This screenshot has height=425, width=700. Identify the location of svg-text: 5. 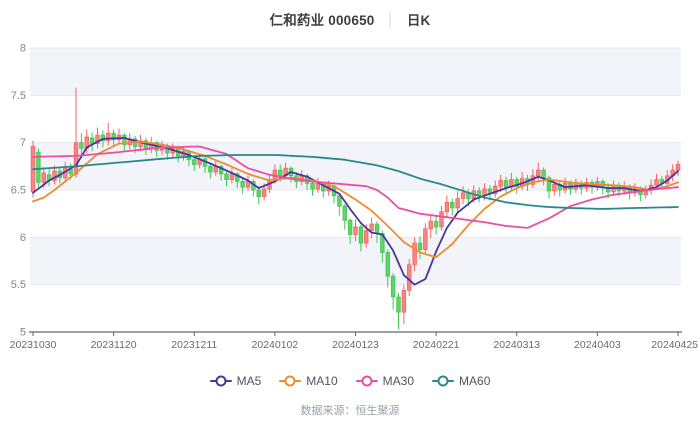
(23, 333).